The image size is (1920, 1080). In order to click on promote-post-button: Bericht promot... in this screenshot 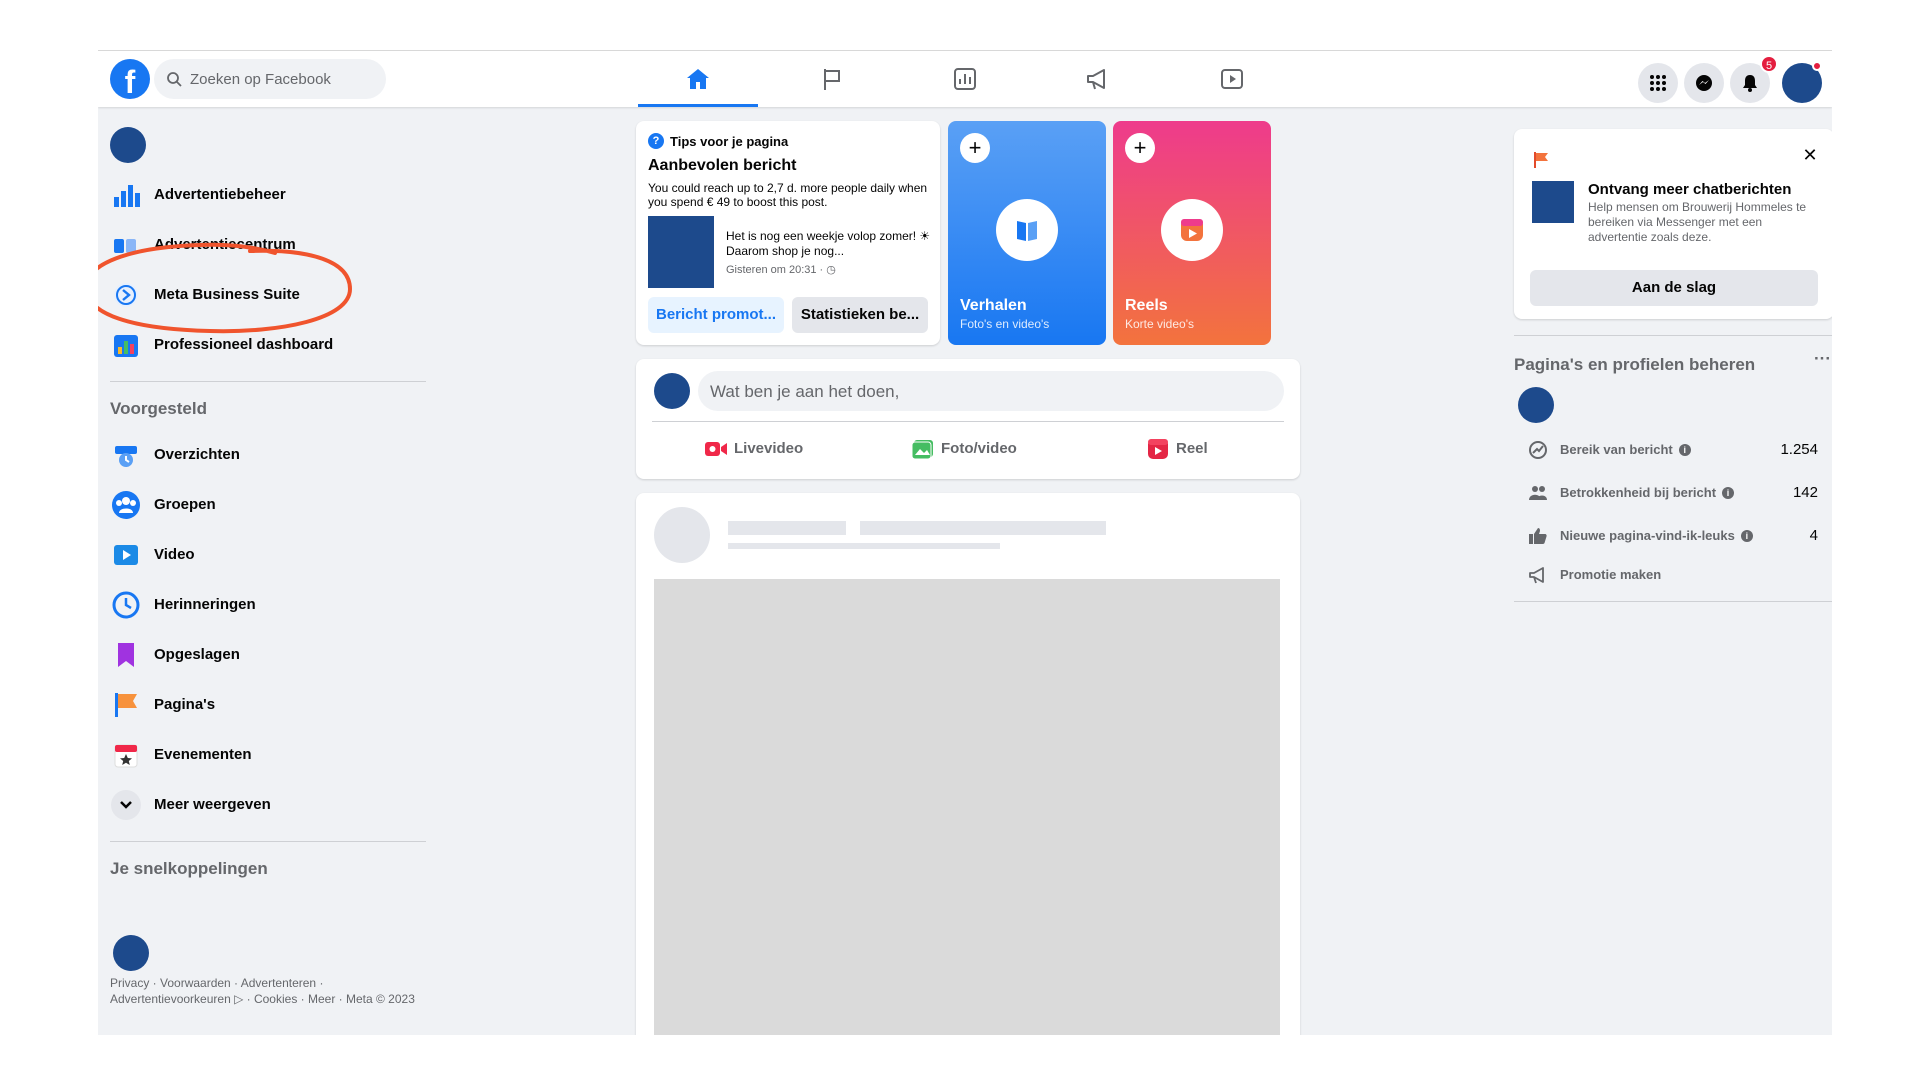, I will do `click(716, 315)`.